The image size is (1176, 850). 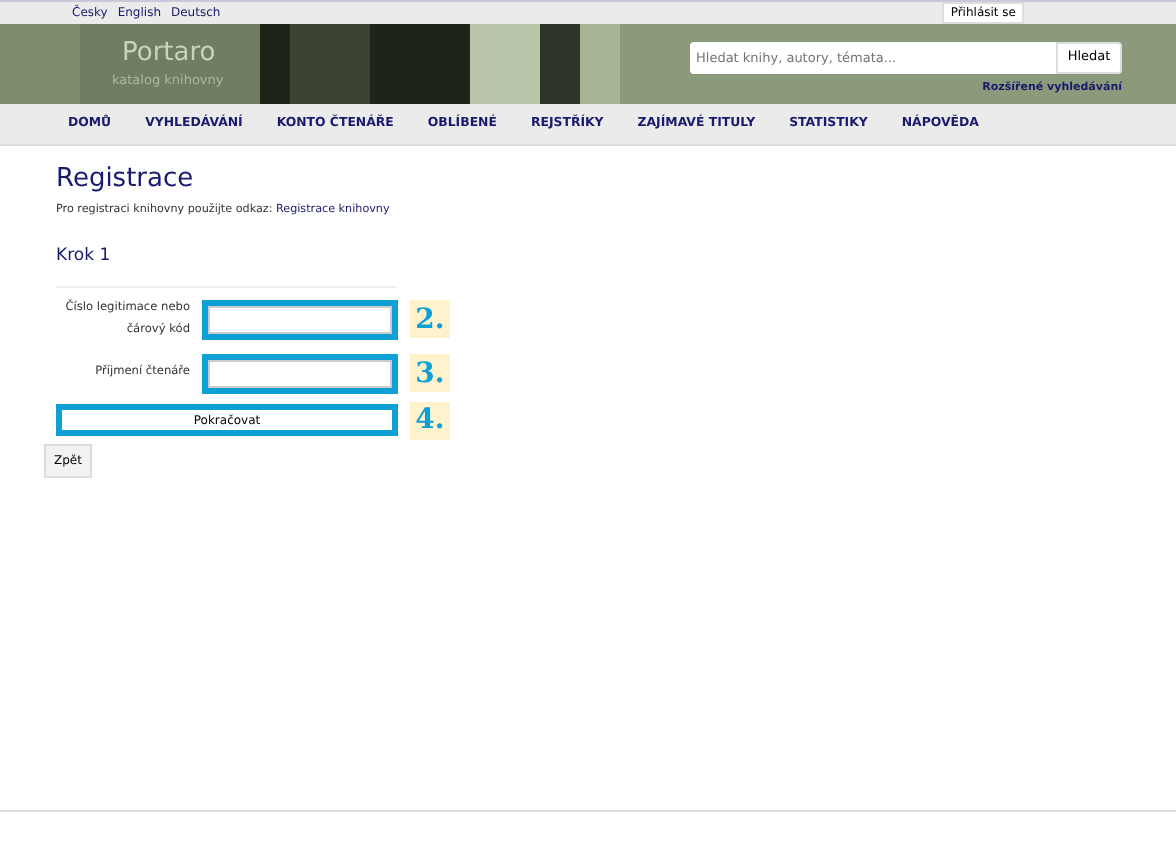 What do you see at coordinates (169, 54) in the screenshot?
I see `logo-text: Portaro` at bounding box center [169, 54].